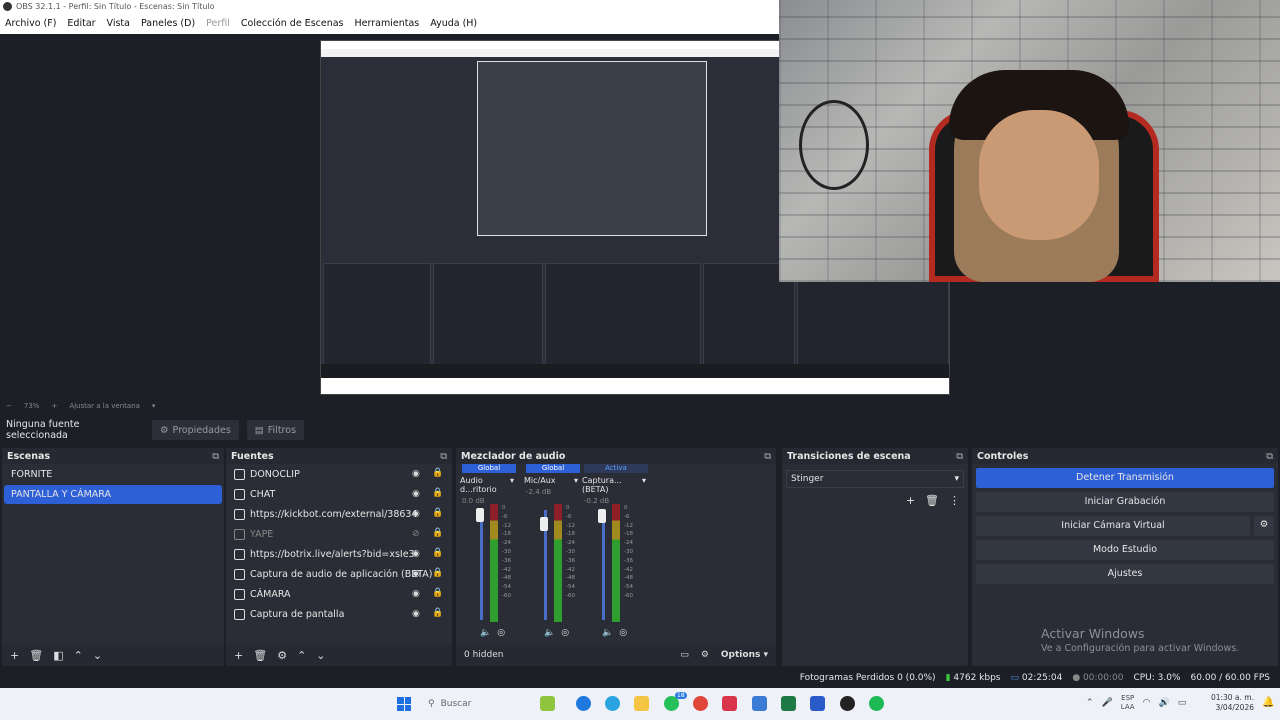 Image resolution: width=1280 pixels, height=720 pixels. Describe the element at coordinates (875, 479) in the screenshot. I see `transition-select: Stinger ▾` at that location.